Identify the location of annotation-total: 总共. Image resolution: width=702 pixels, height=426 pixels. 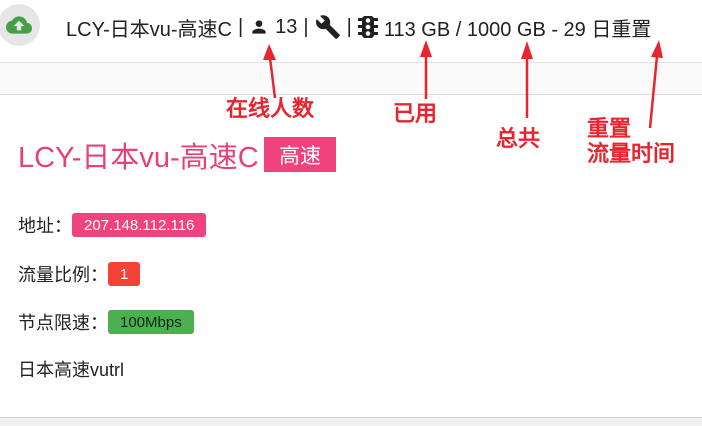
(518, 138).